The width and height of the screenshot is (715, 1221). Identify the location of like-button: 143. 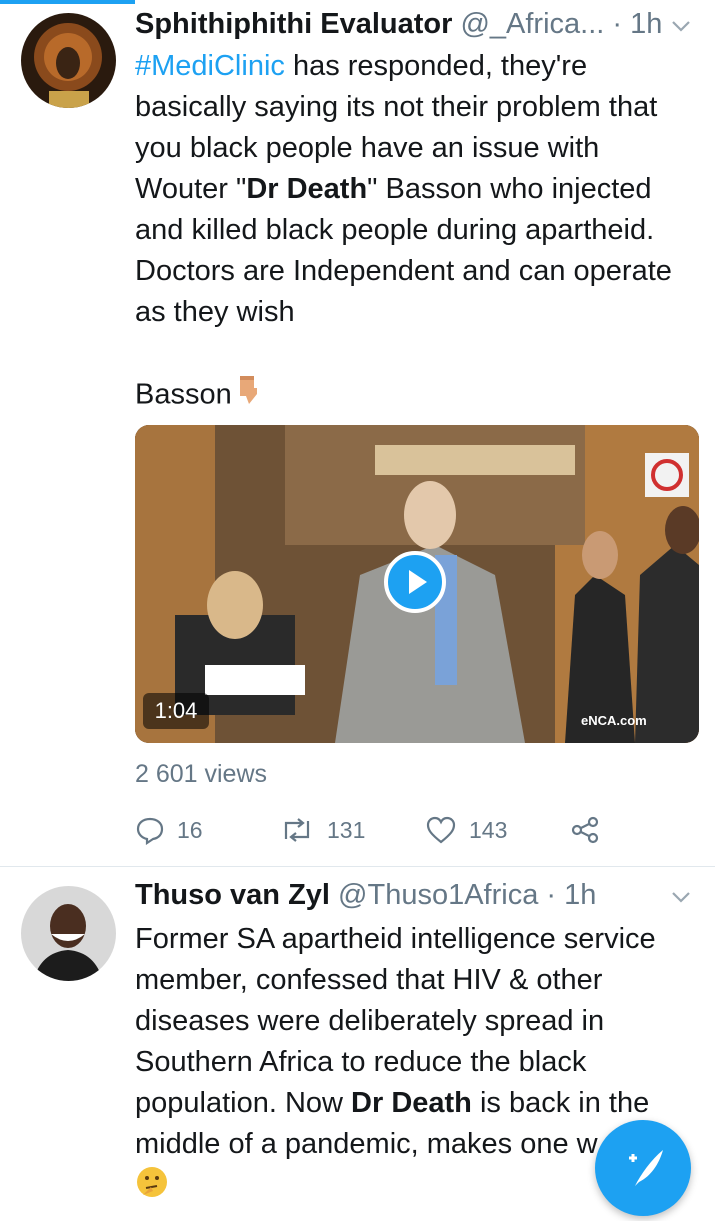
(466, 830).